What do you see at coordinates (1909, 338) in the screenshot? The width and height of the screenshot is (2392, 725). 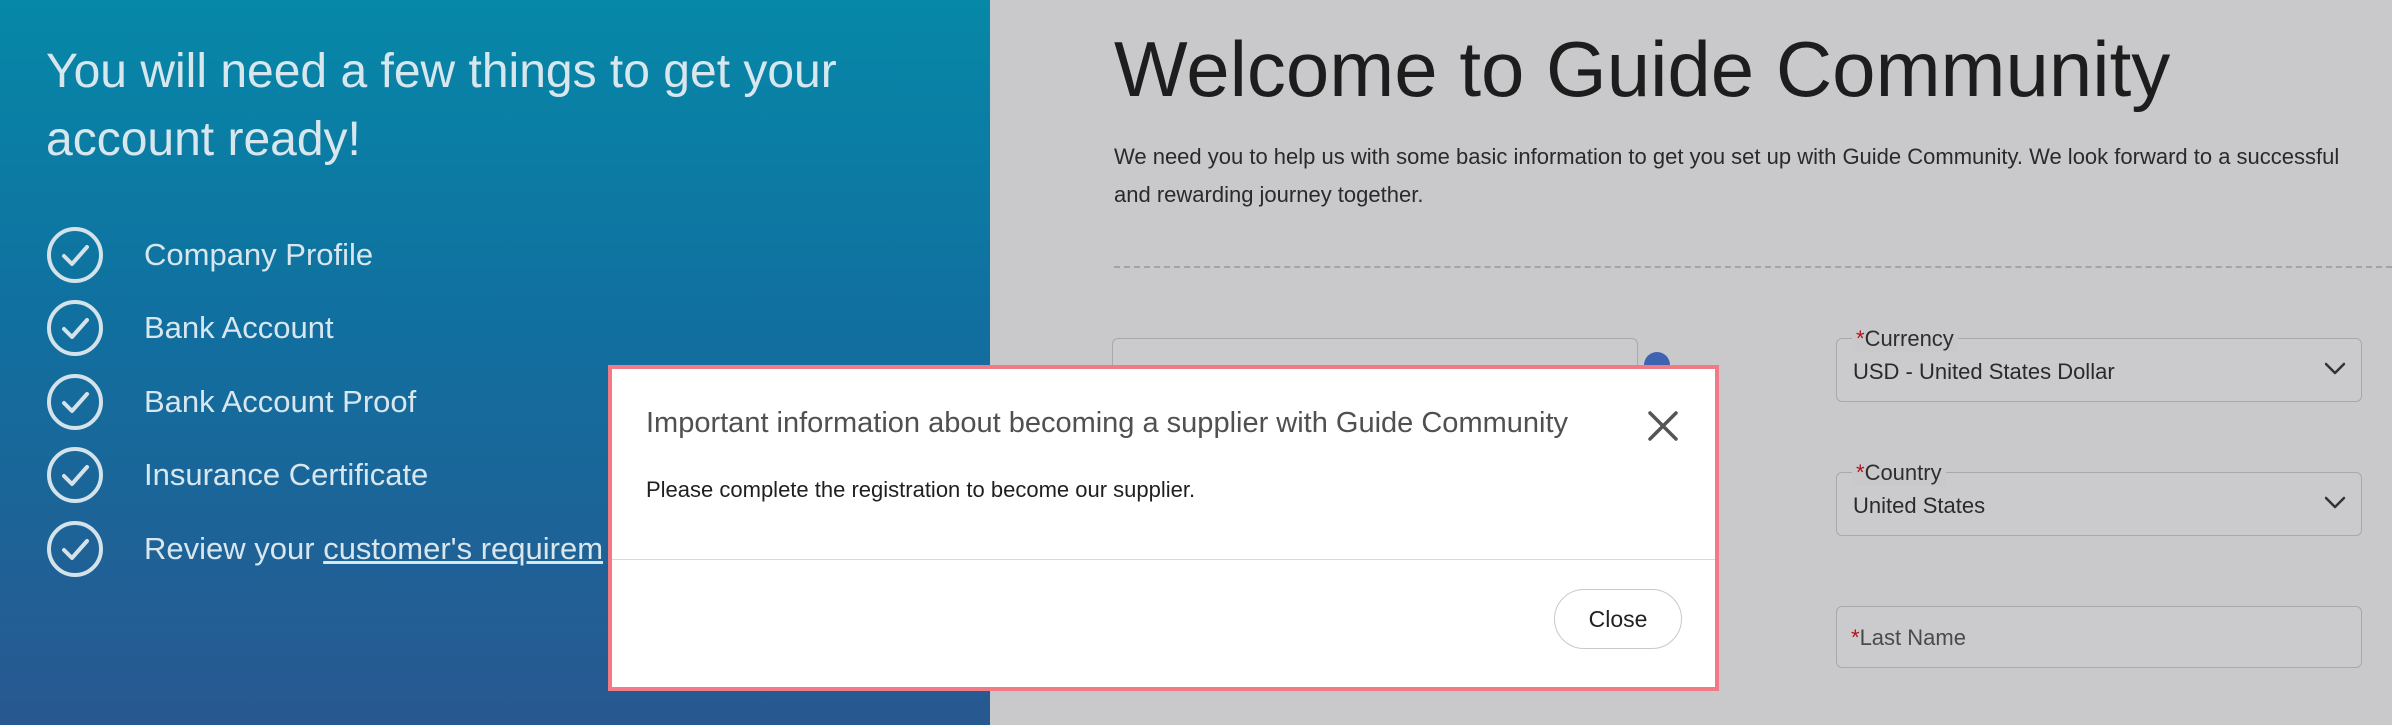 I see `currency-label-text: Currency` at bounding box center [1909, 338].